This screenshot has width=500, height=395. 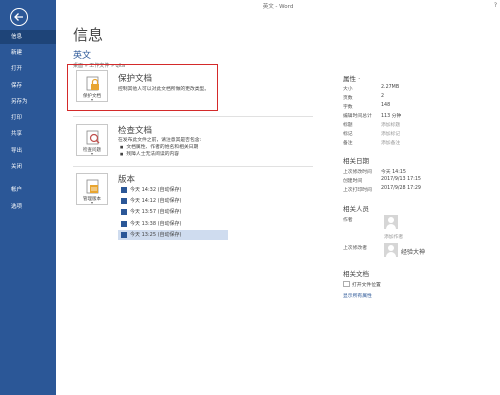 What do you see at coordinates (82, 56) in the screenshot?
I see `document-name: 英文` at bounding box center [82, 56].